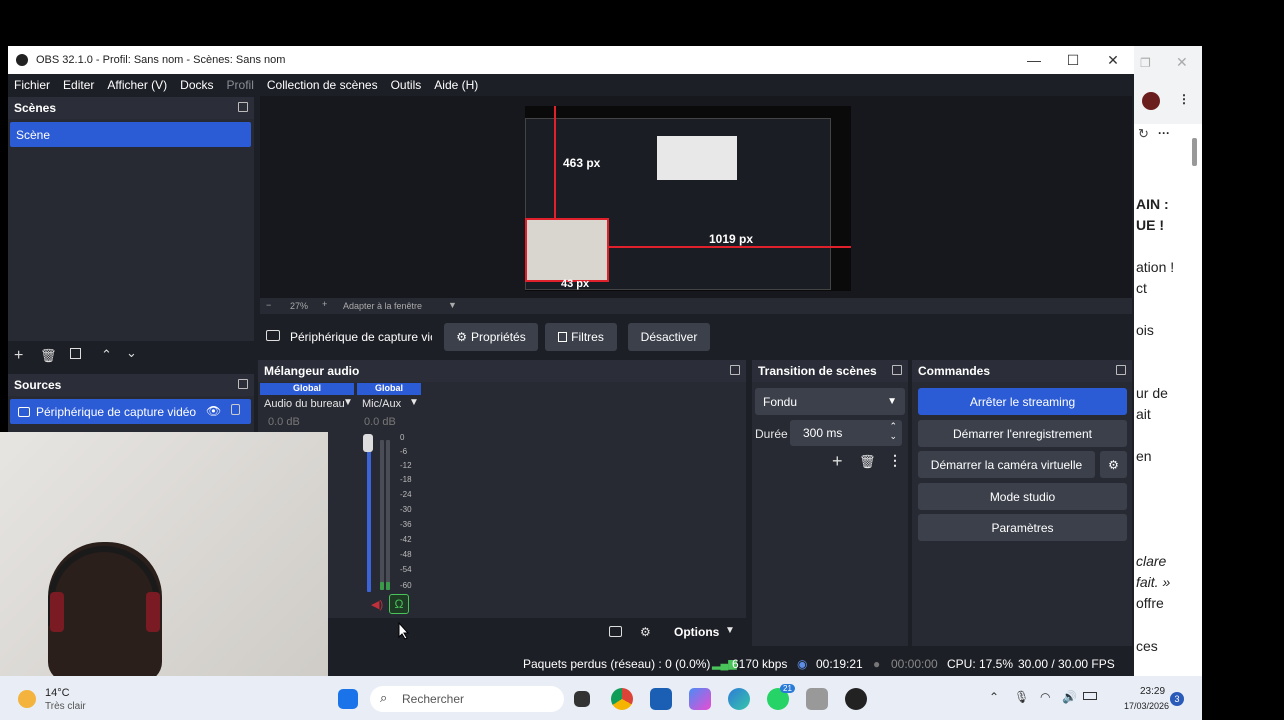 This screenshot has height=720, width=1284. I want to click on wifi-icon: ◠, so click(1045, 697).